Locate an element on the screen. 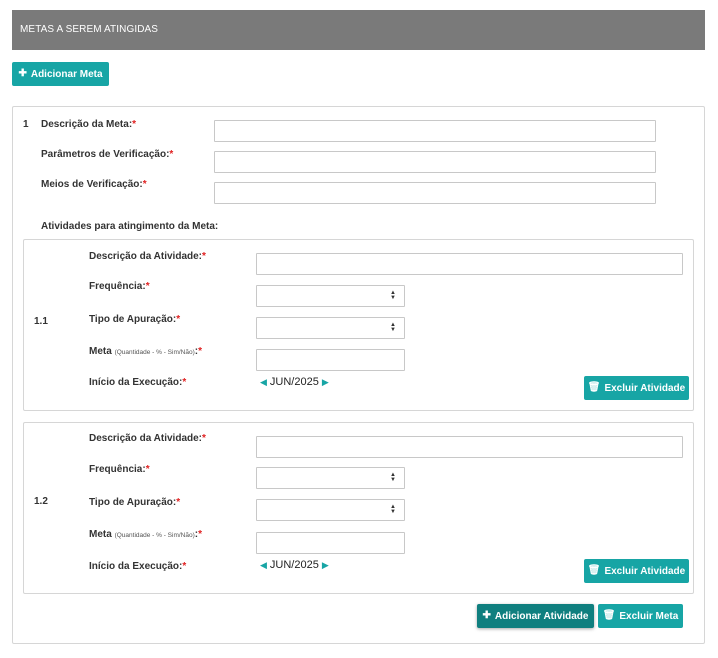 The height and width of the screenshot is (658, 718). meta-description-label: Descrição da Meta:* is located at coordinates (89, 124).